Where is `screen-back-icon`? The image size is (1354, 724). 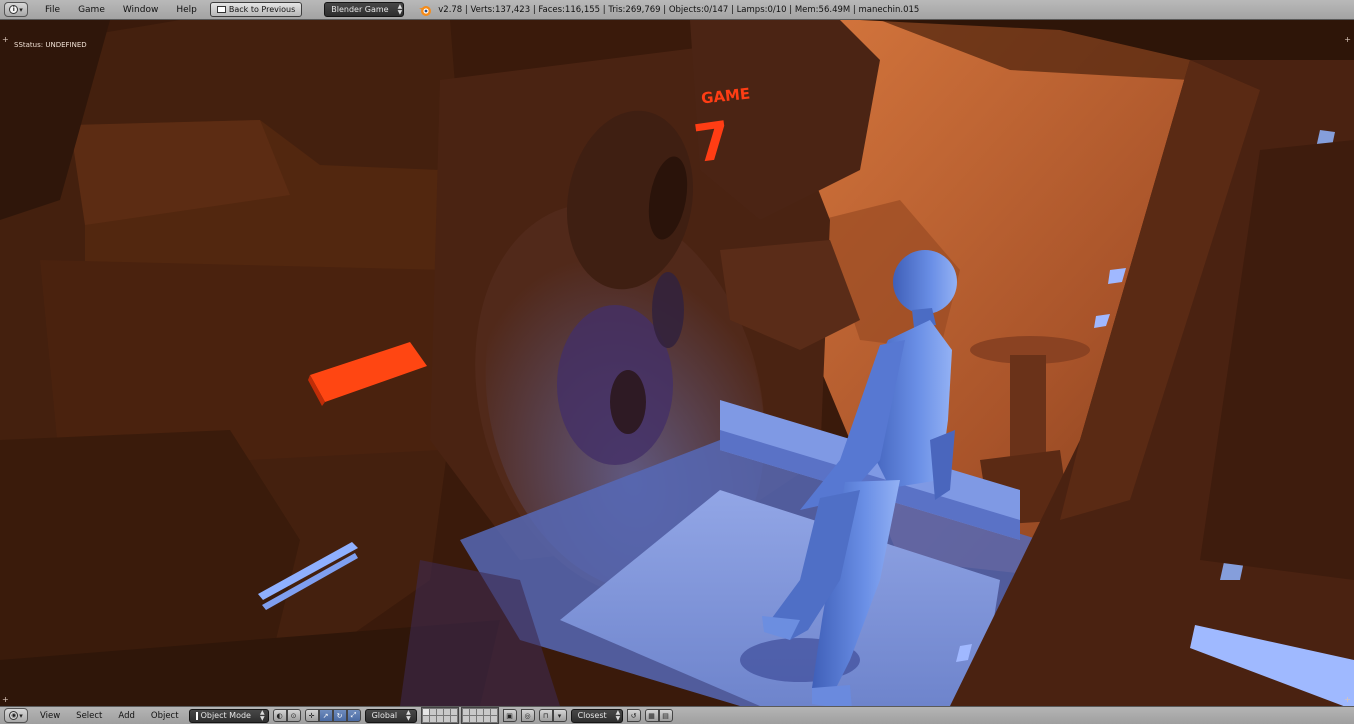
screen-back-icon is located at coordinates (221, 9).